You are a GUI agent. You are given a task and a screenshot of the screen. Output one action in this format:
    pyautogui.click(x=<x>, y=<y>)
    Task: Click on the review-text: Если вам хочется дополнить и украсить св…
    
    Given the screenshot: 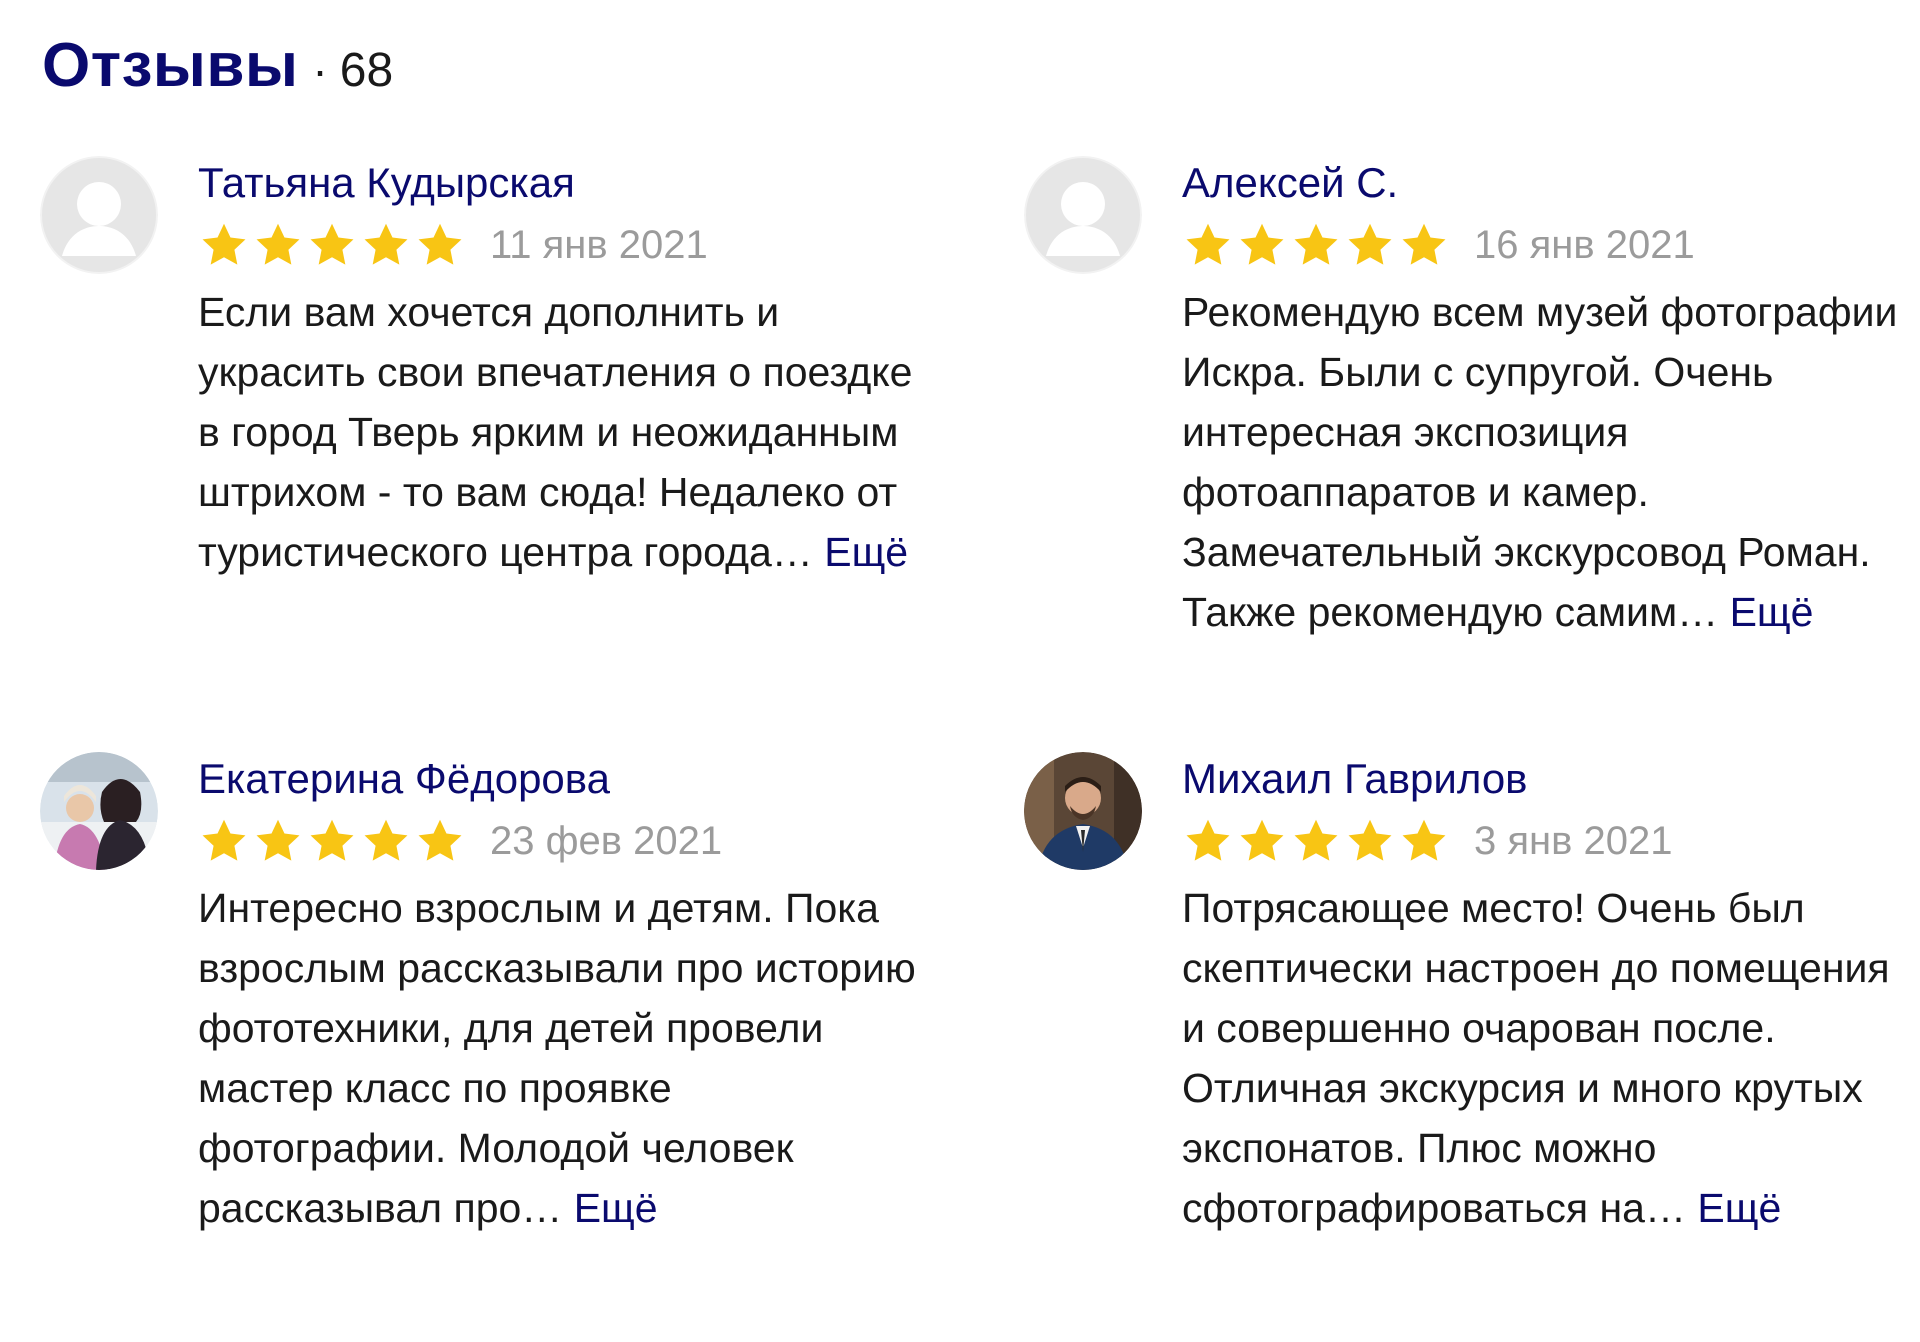 What is the action you would take?
    pyautogui.click(x=558, y=432)
    